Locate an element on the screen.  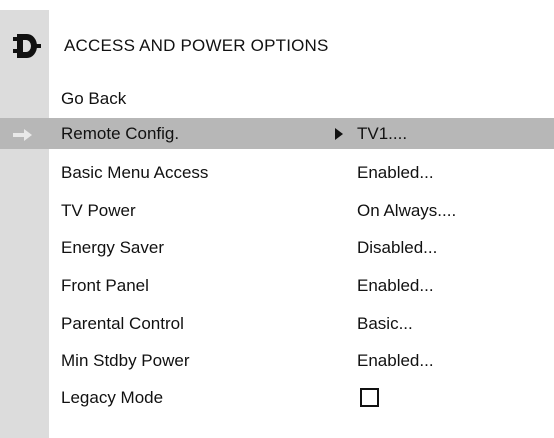
menu-item-label: Basic Menu Access is located at coordinates (135, 172).